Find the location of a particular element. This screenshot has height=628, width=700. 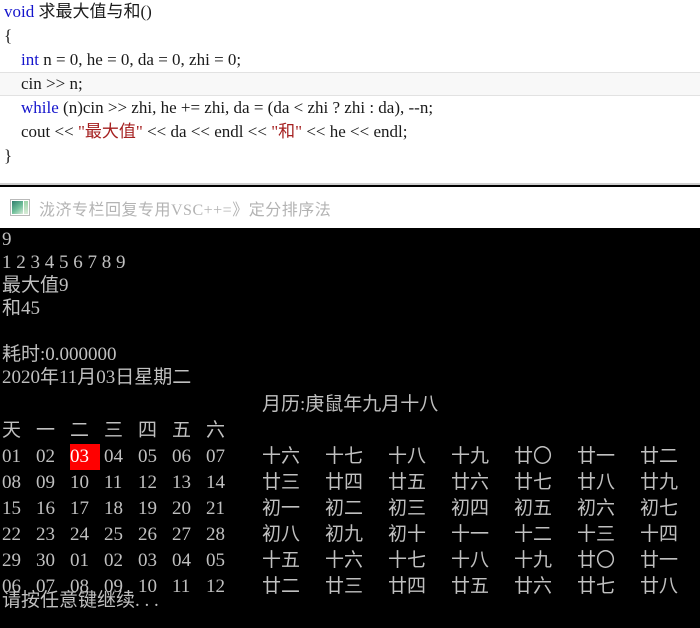

calendar-day: 09 is located at coordinates (51, 483).